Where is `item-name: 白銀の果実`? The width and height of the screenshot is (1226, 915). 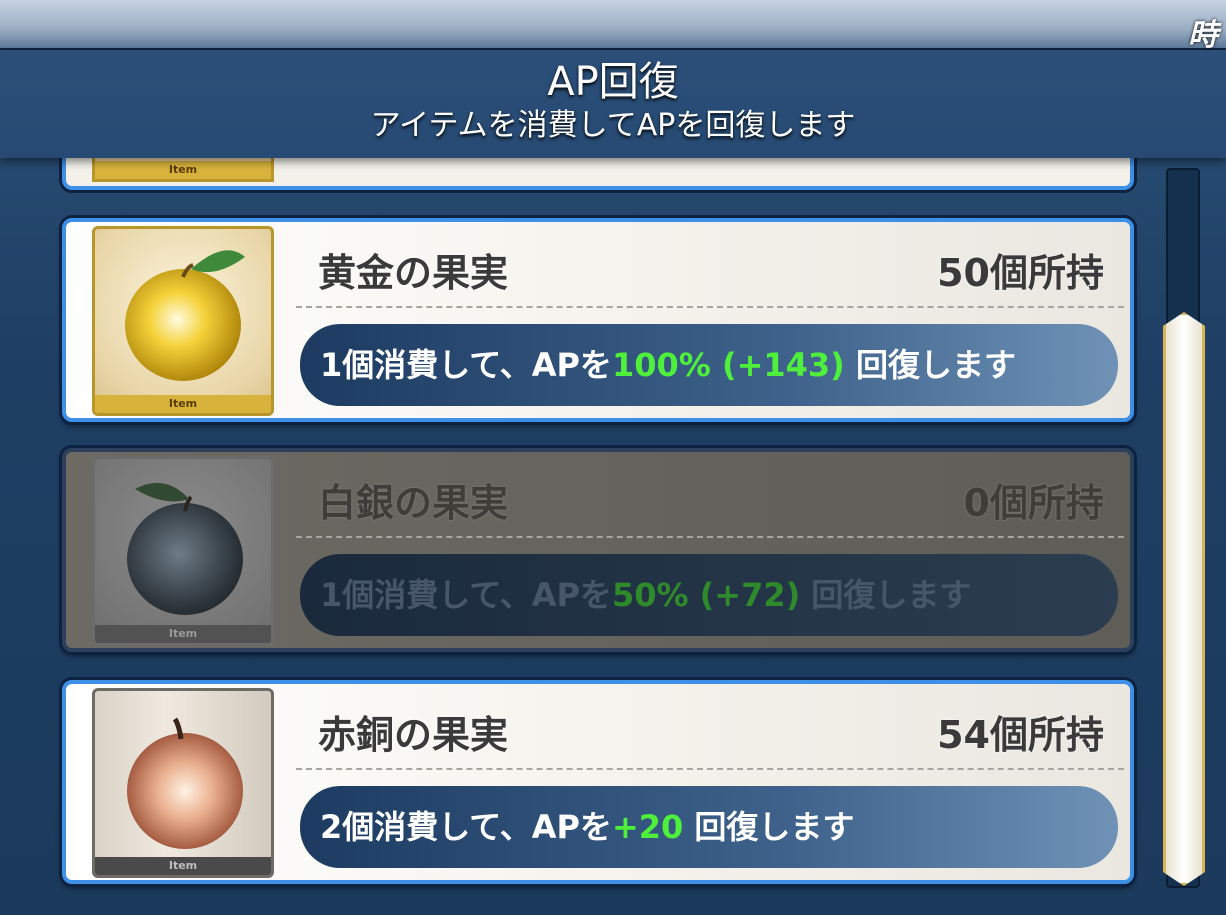 item-name: 白銀の果実 is located at coordinates (413, 503).